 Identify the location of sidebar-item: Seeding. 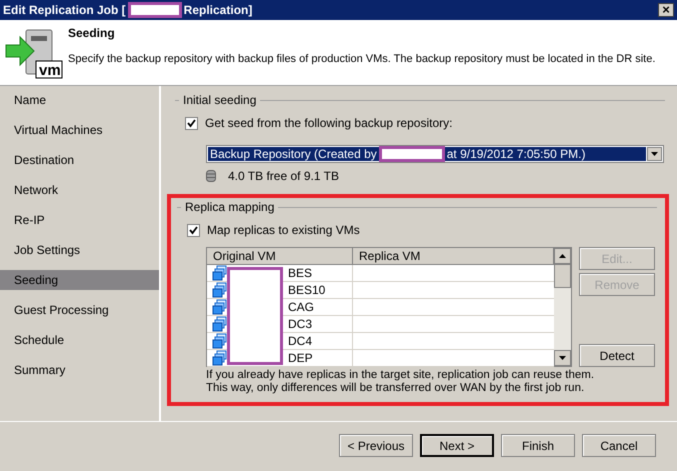
(79, 280).